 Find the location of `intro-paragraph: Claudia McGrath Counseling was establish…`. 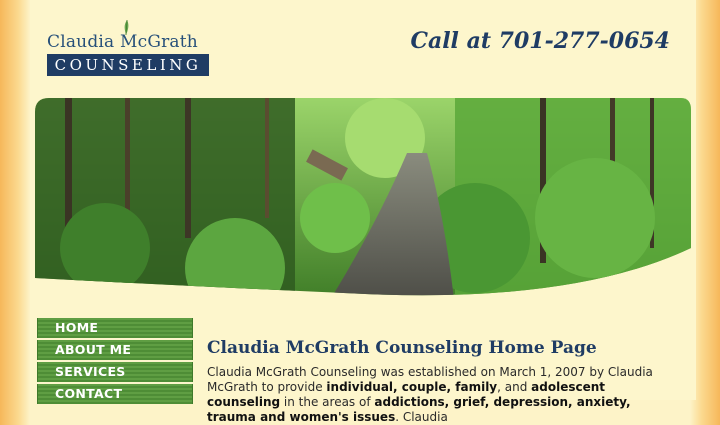

intro-paragraph: Claudia McGrath Counseling was establish… is located at coordinates (430, 394).